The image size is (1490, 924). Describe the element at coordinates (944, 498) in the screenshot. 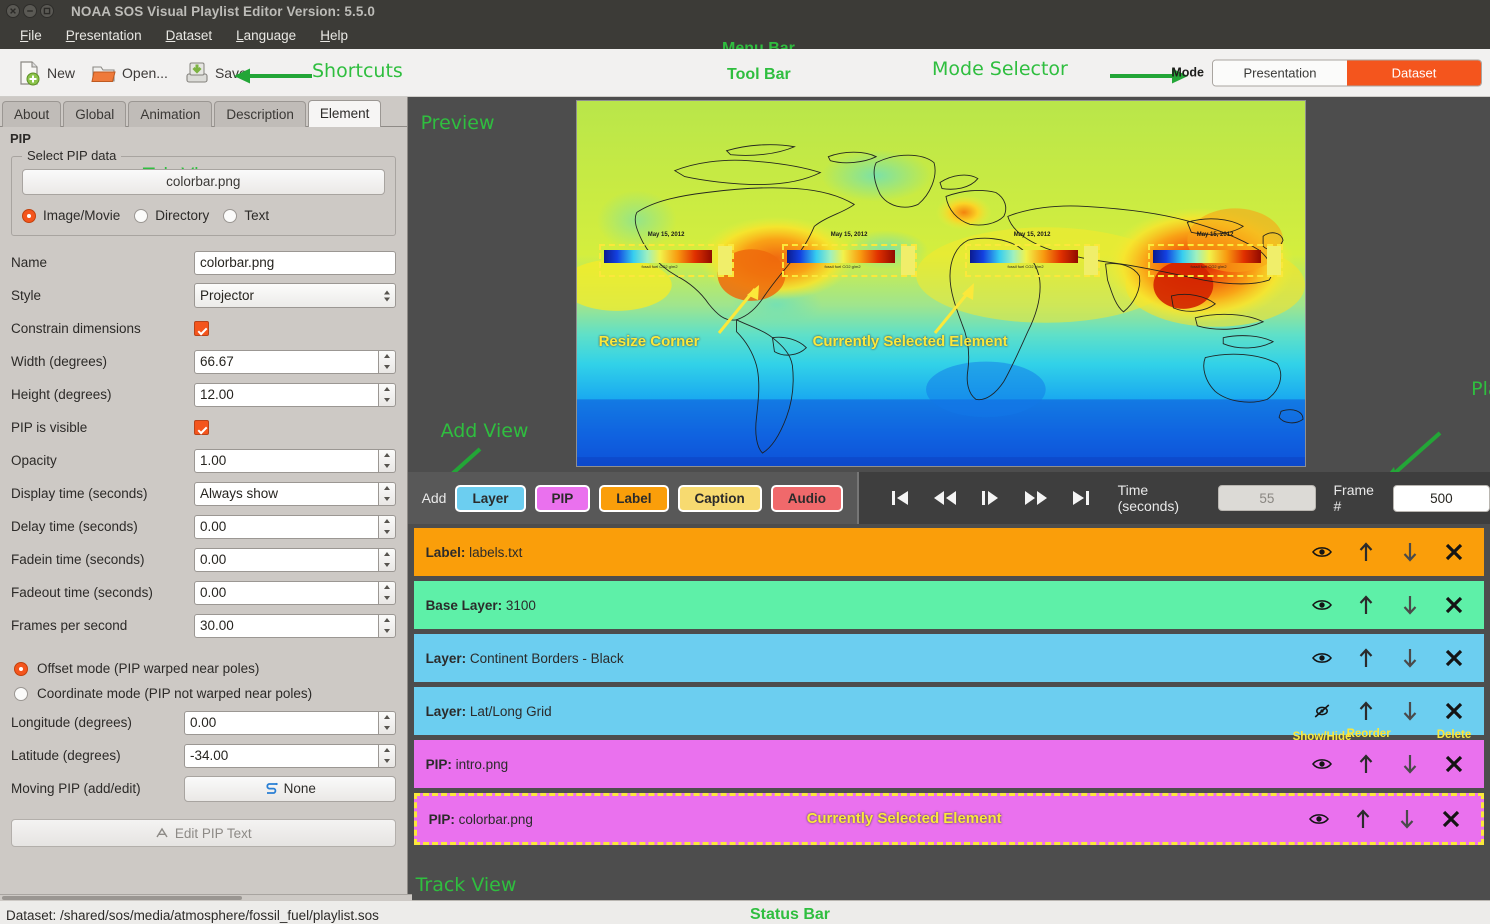

I see `rewind-button` at that location.